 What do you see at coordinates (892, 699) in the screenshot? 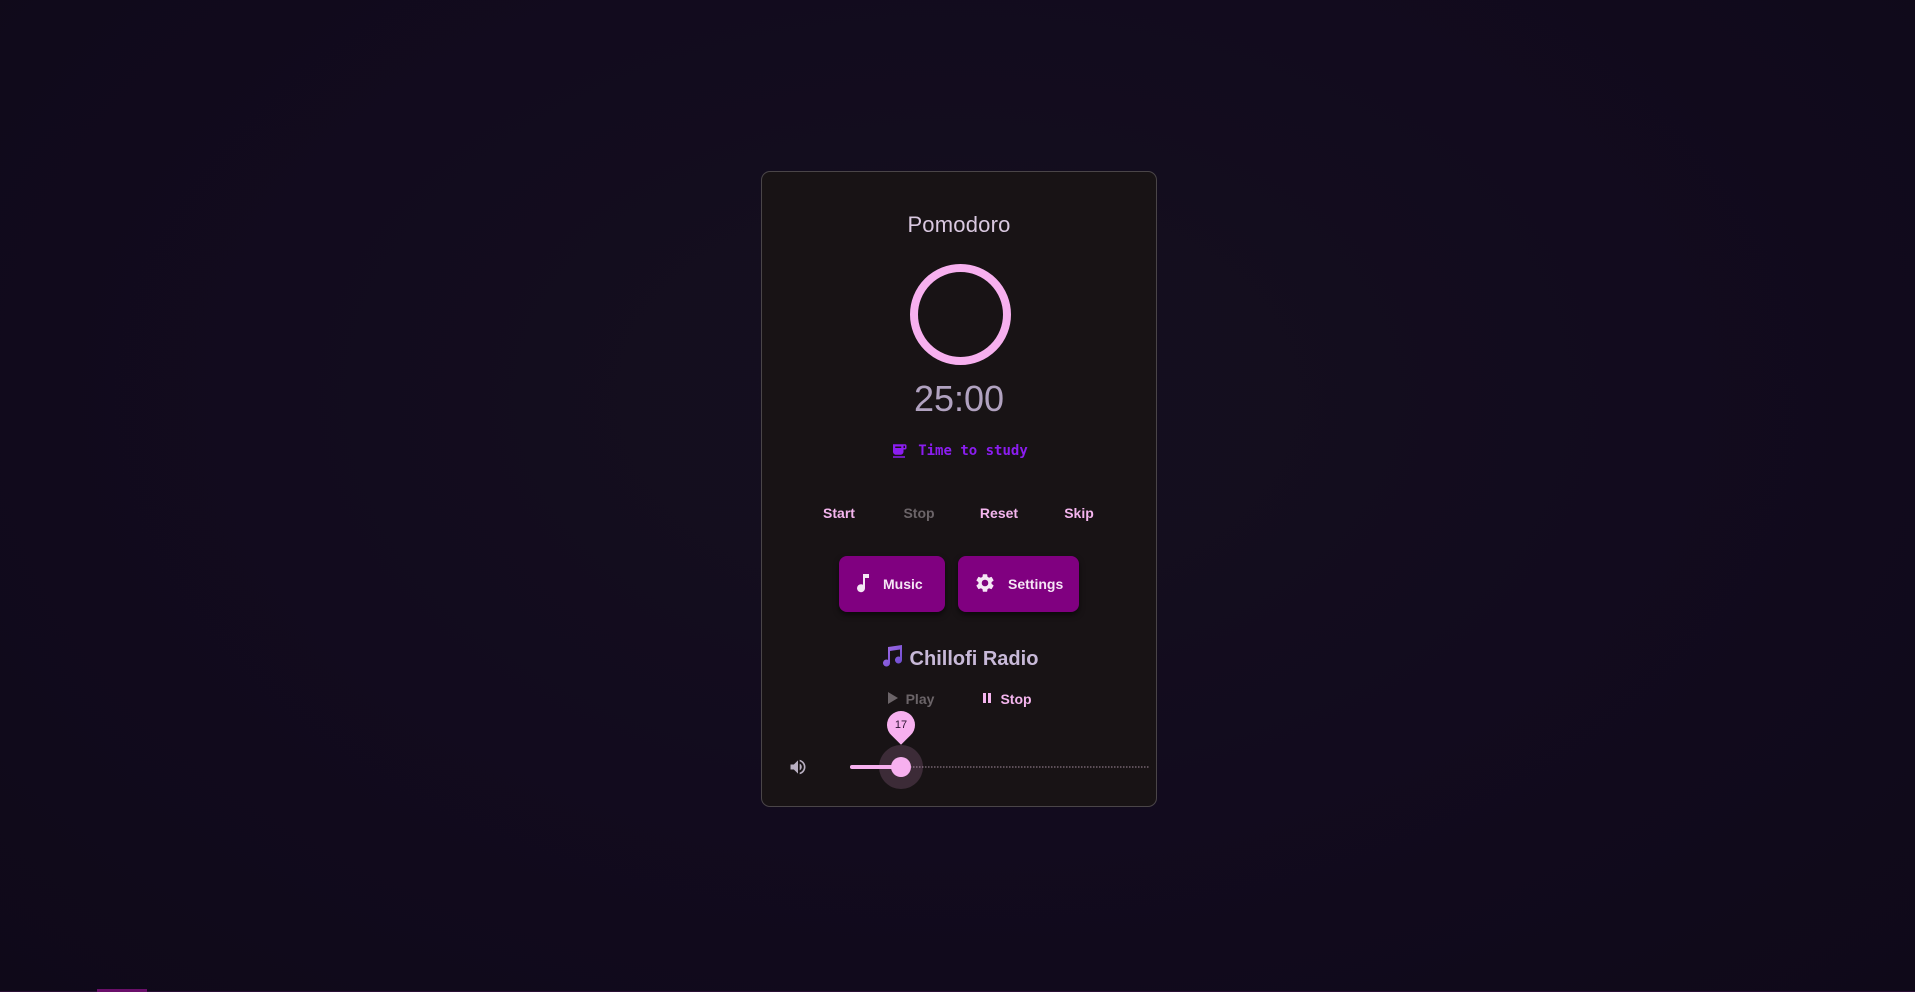
I see `play-icon` at bounding box center [892, 699].